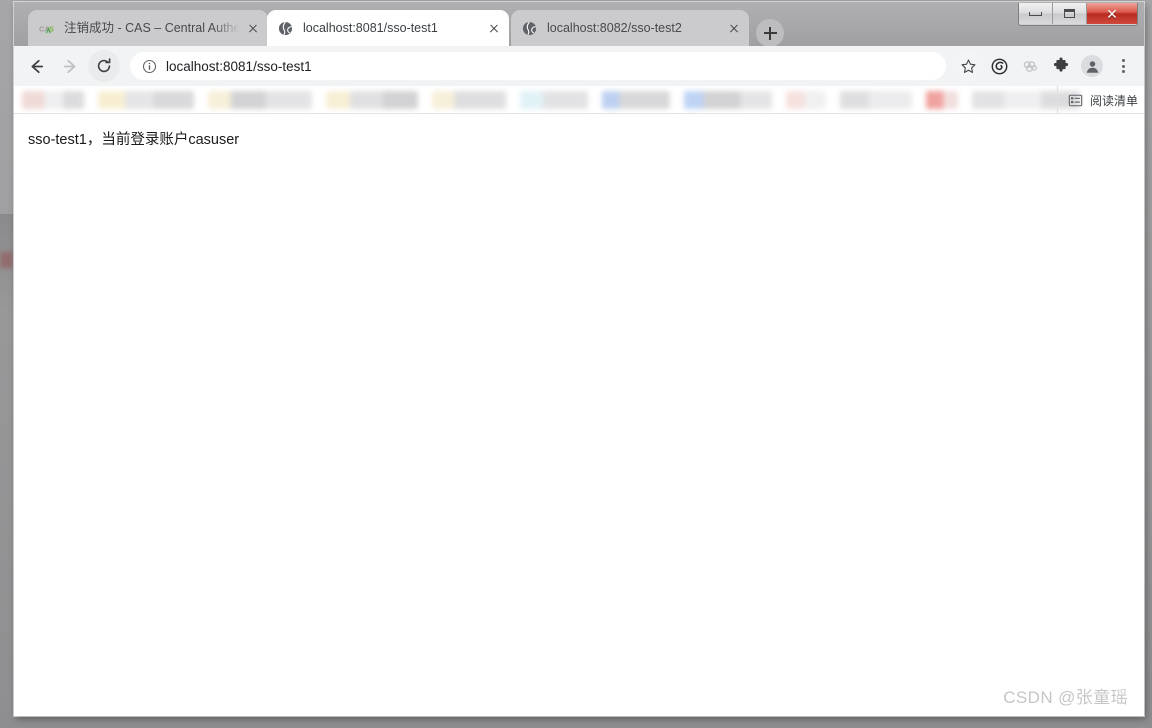  I want to click on forward-arrow-icon, so click(69, 66).